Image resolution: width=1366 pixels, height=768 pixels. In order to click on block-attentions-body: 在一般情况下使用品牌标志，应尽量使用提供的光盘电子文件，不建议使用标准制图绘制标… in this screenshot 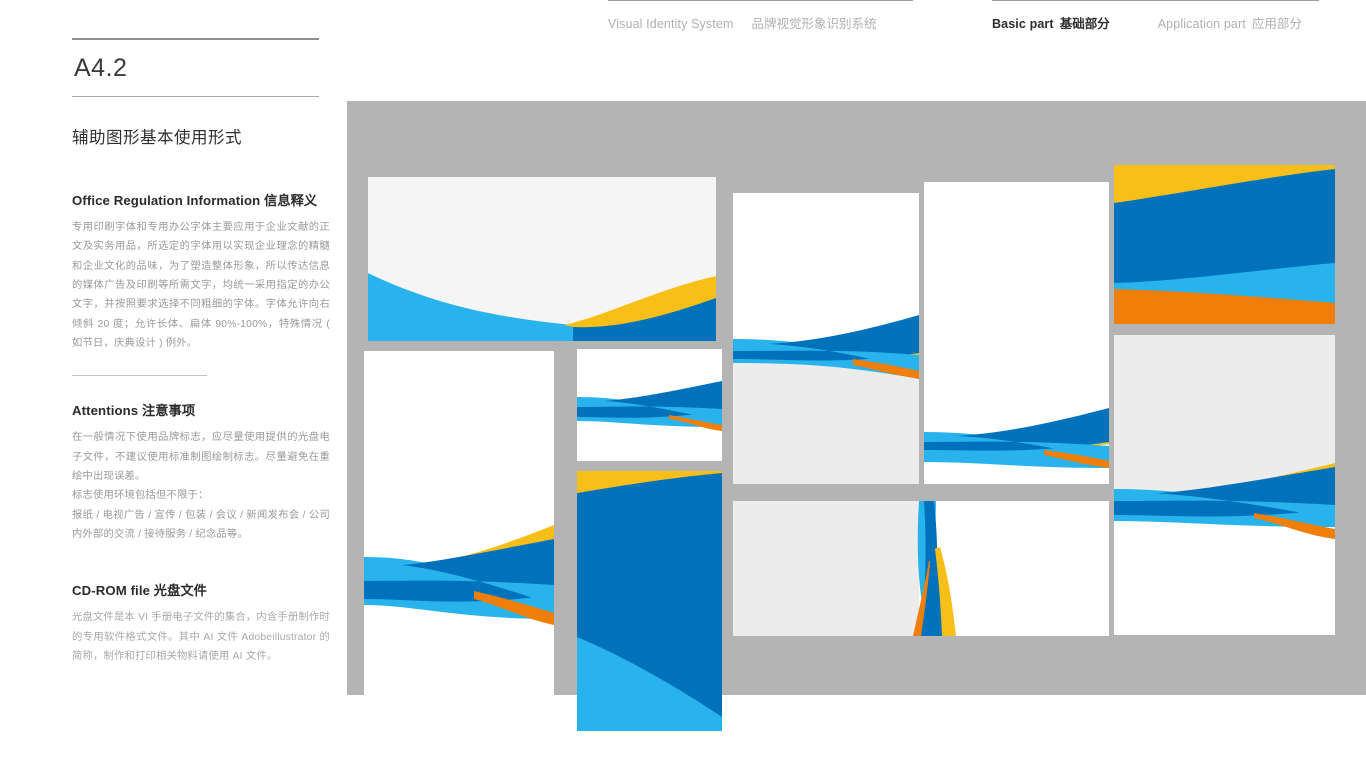, I will do `click(201, 486)`.